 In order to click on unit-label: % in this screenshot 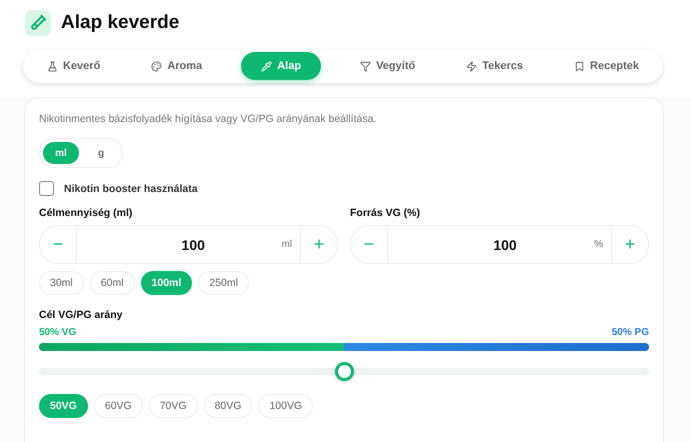, I will do `click(598, 244)`.